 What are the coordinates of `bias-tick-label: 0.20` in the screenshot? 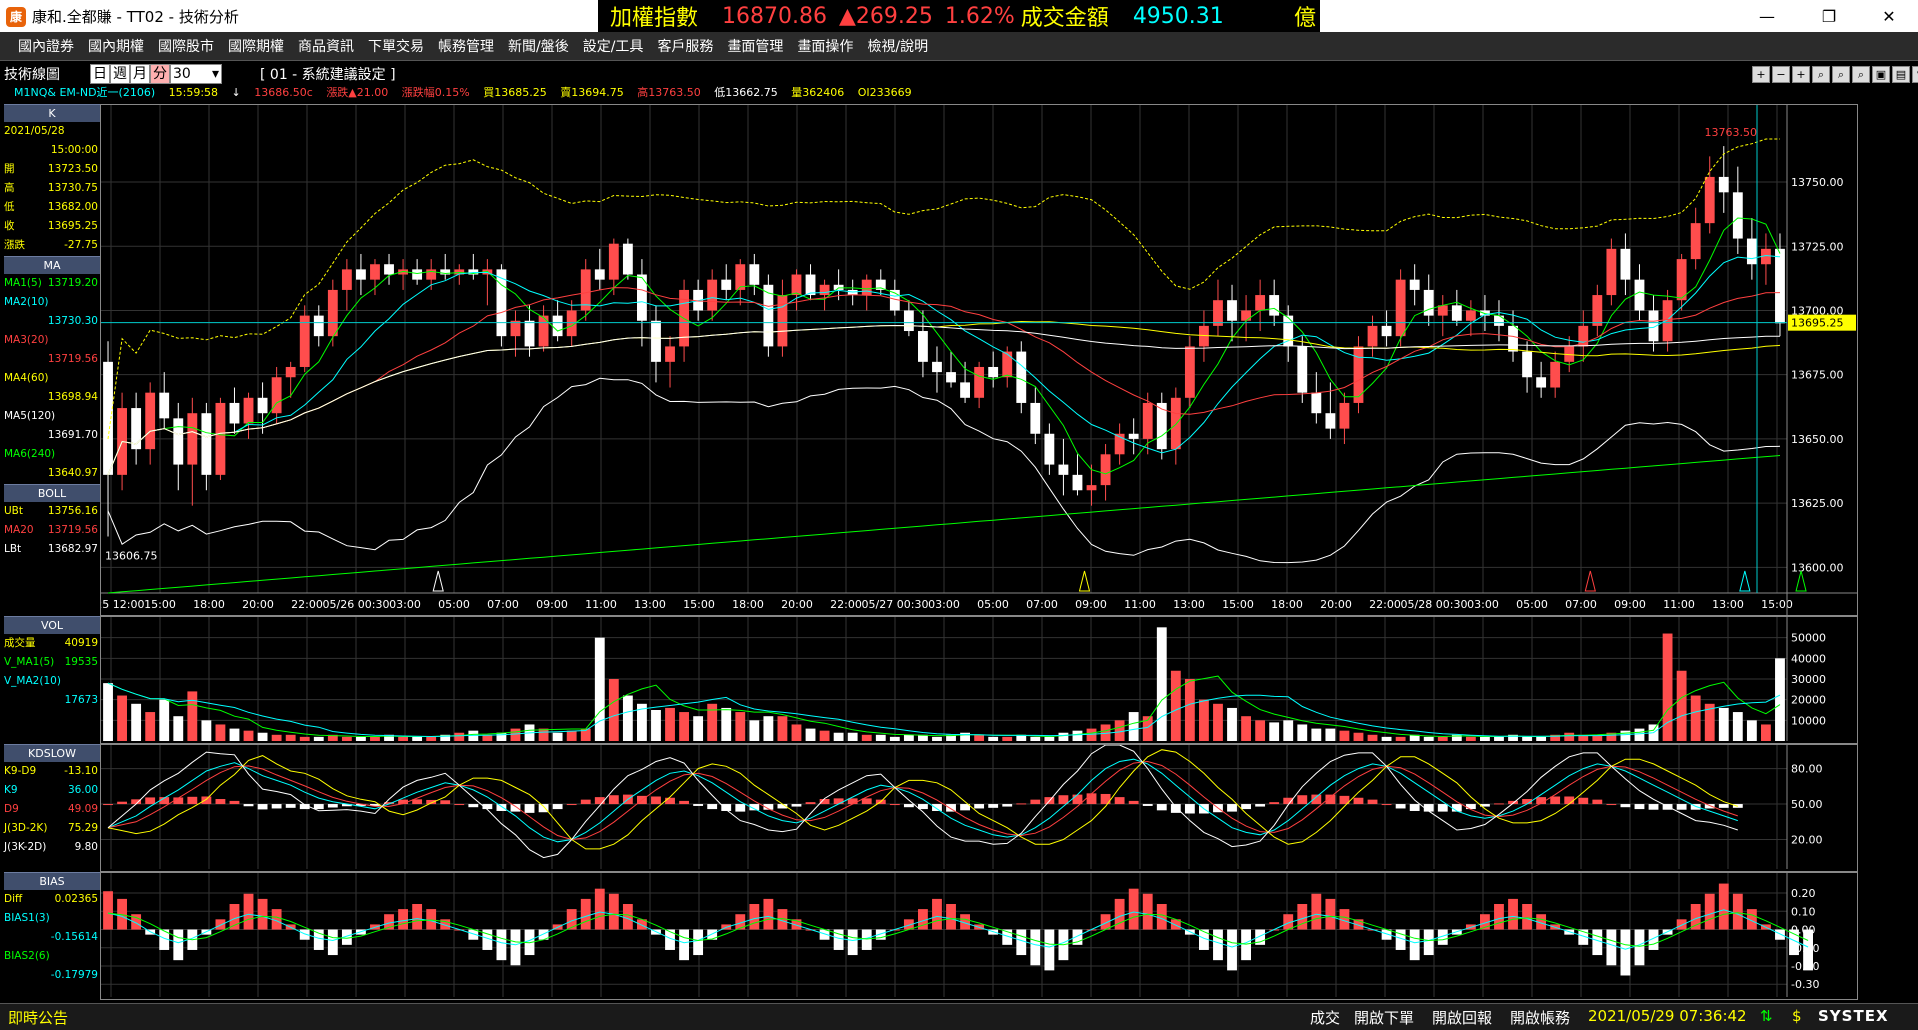 It's located at (1803, 893).